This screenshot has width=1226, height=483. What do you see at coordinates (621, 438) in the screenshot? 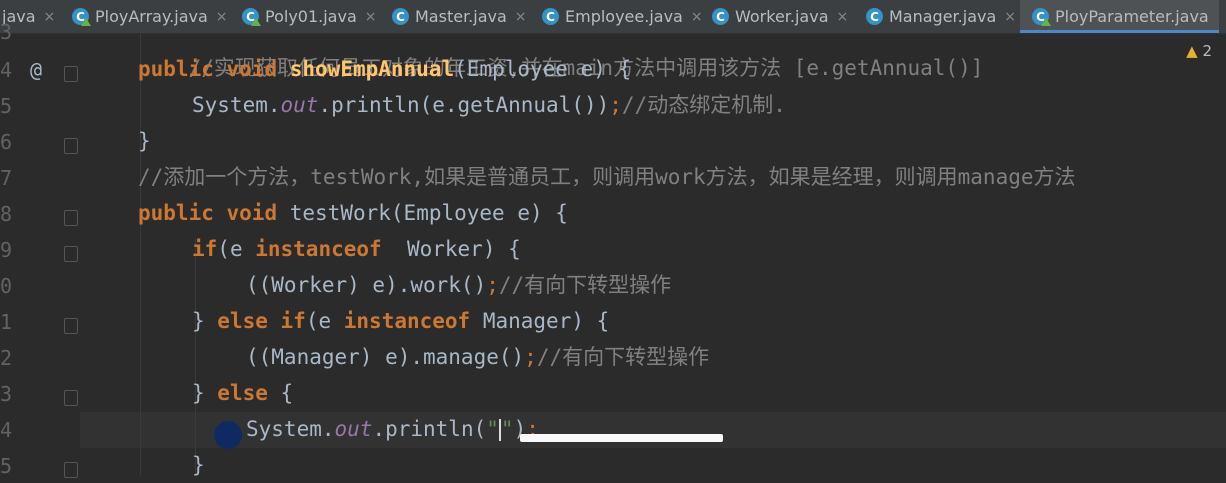
I see `completion-popup` at bounding box center [621, 438].